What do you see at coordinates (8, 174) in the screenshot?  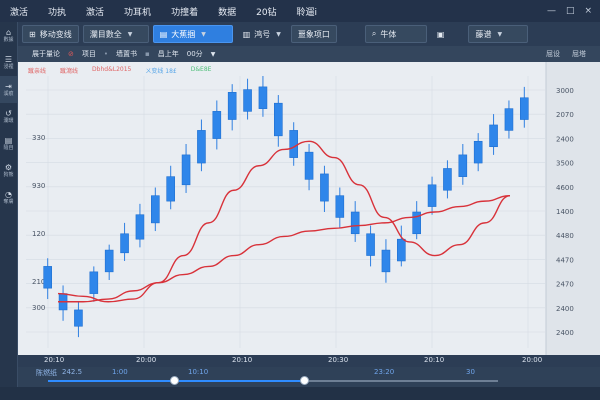 I see `rail-item-label: 狗熊` at bounding box center [8, 174].